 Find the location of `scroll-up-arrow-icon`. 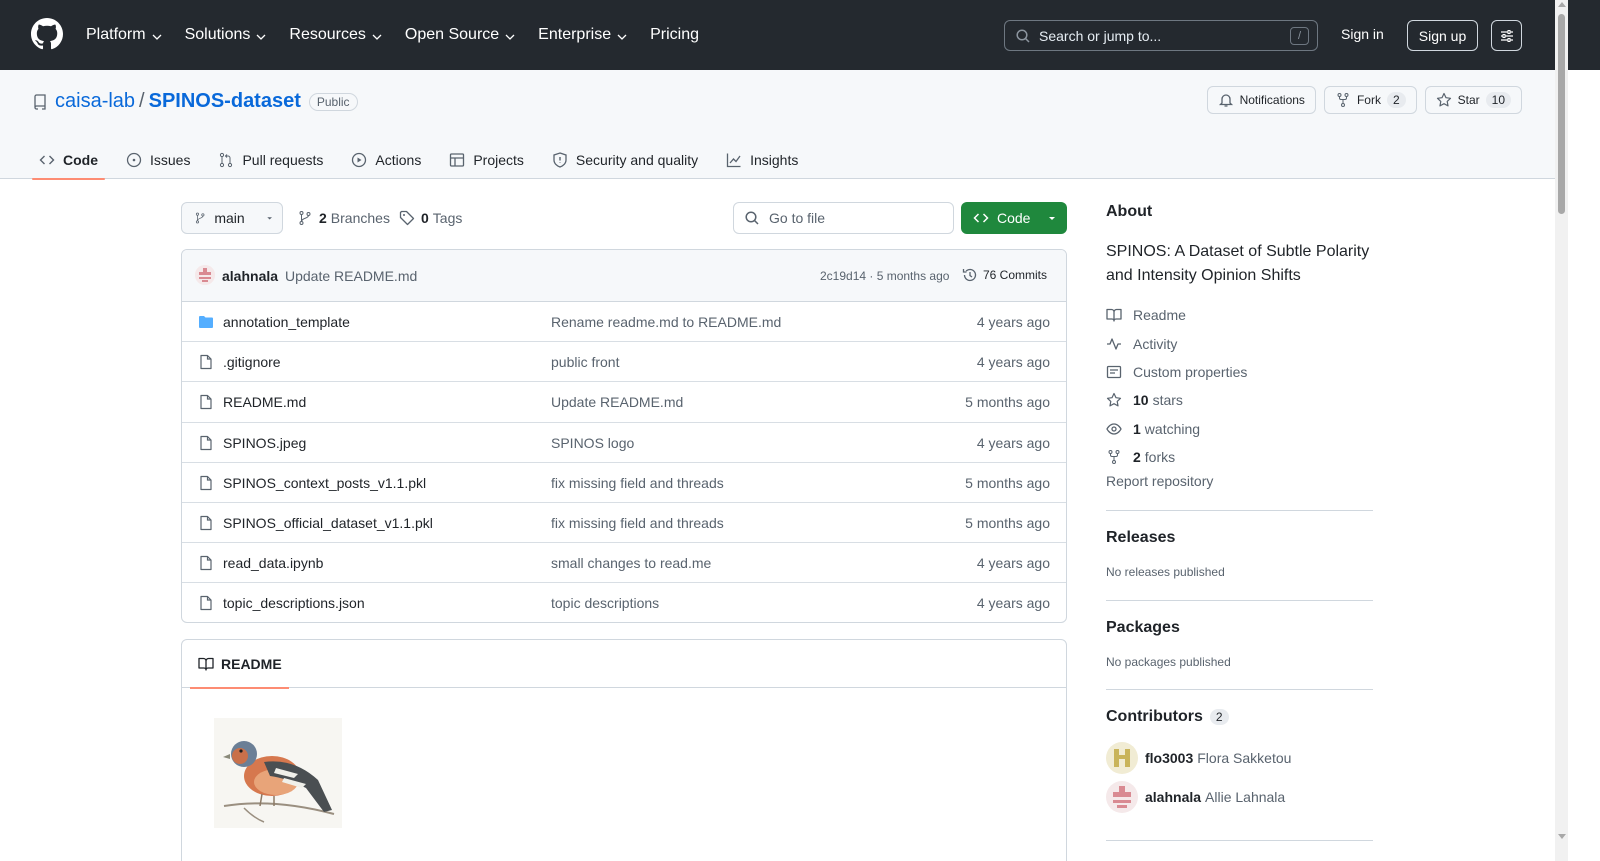

scroll-up-arrow-icon is located at coordinates (1562, 4).